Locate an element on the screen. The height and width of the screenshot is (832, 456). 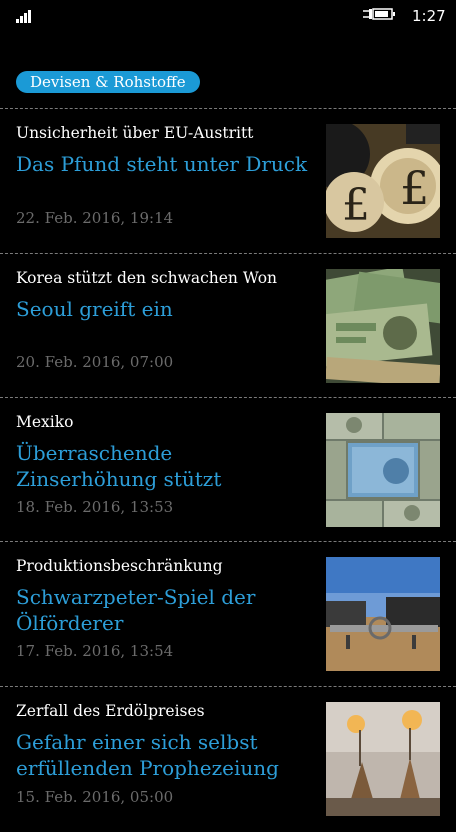
banknotes-image is located at coordinates (383, 326).